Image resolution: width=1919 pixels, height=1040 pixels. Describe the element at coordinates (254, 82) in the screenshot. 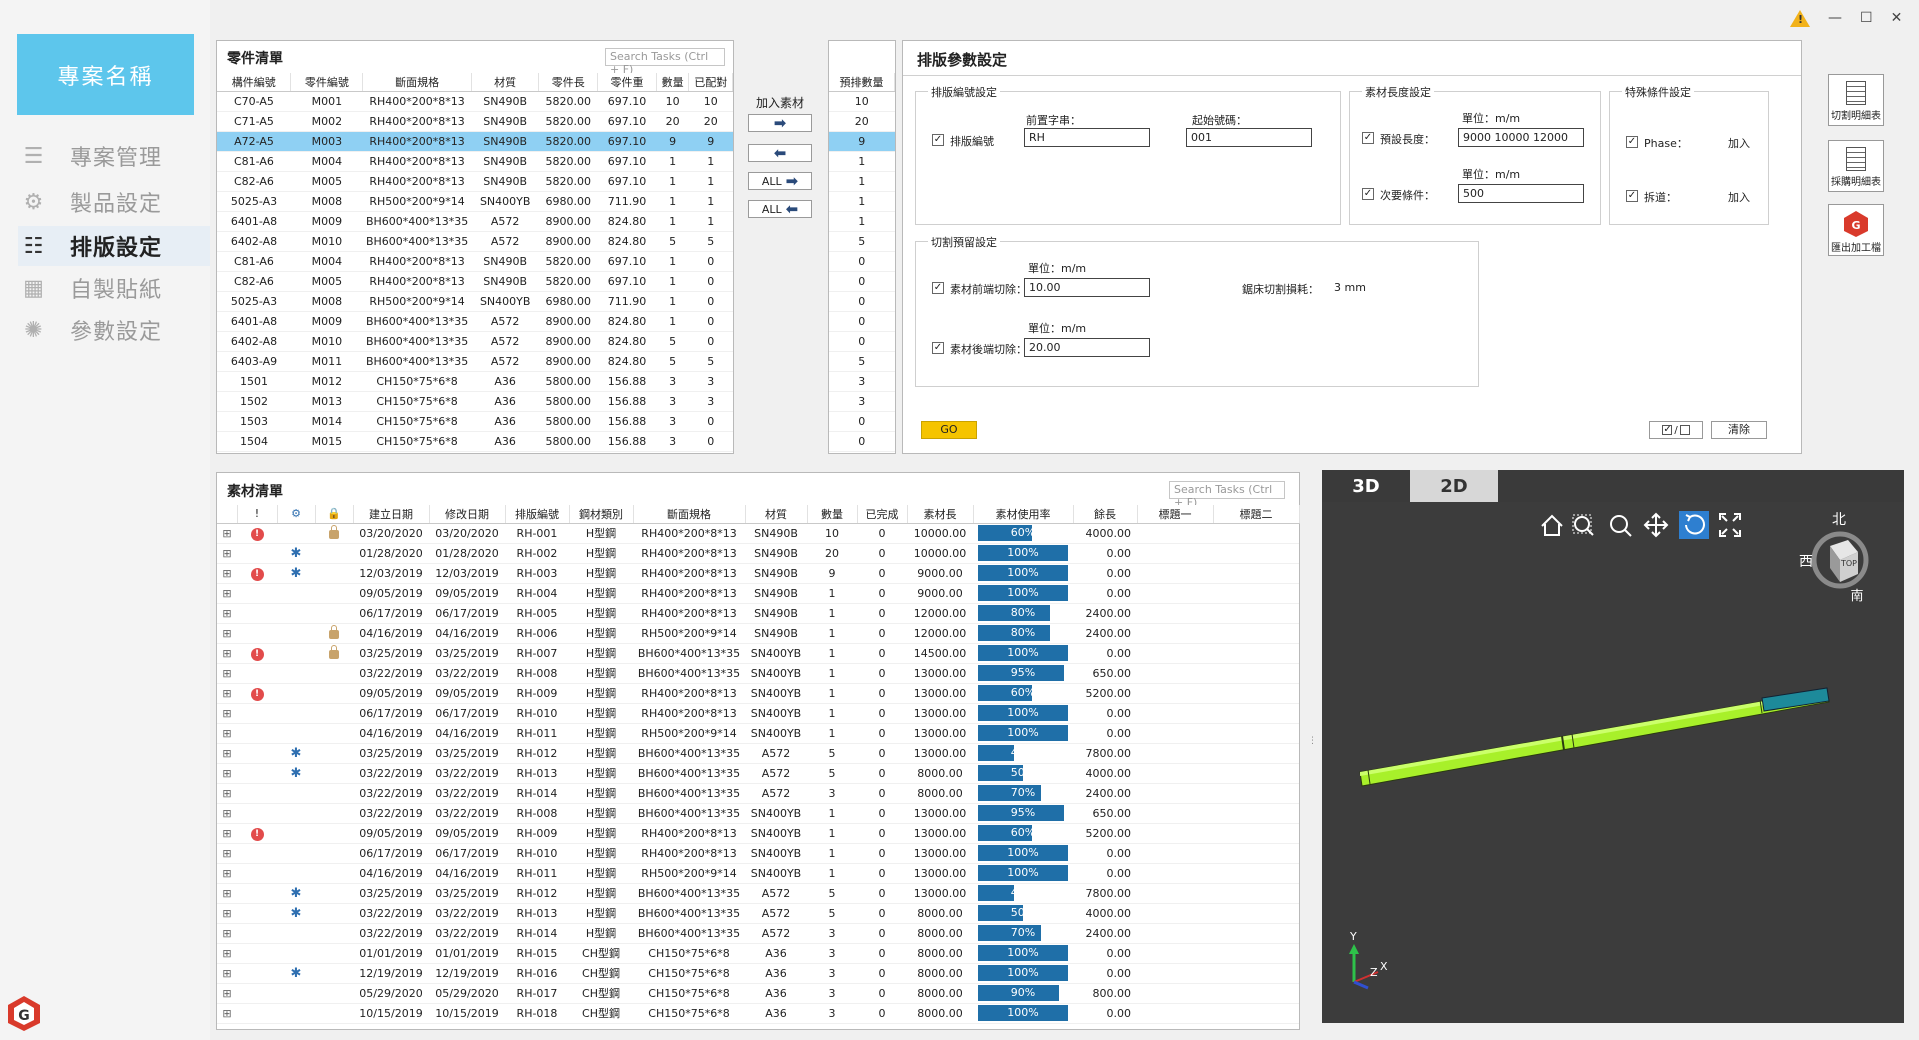

I see `parts-column-header: 構件編號` at that location.